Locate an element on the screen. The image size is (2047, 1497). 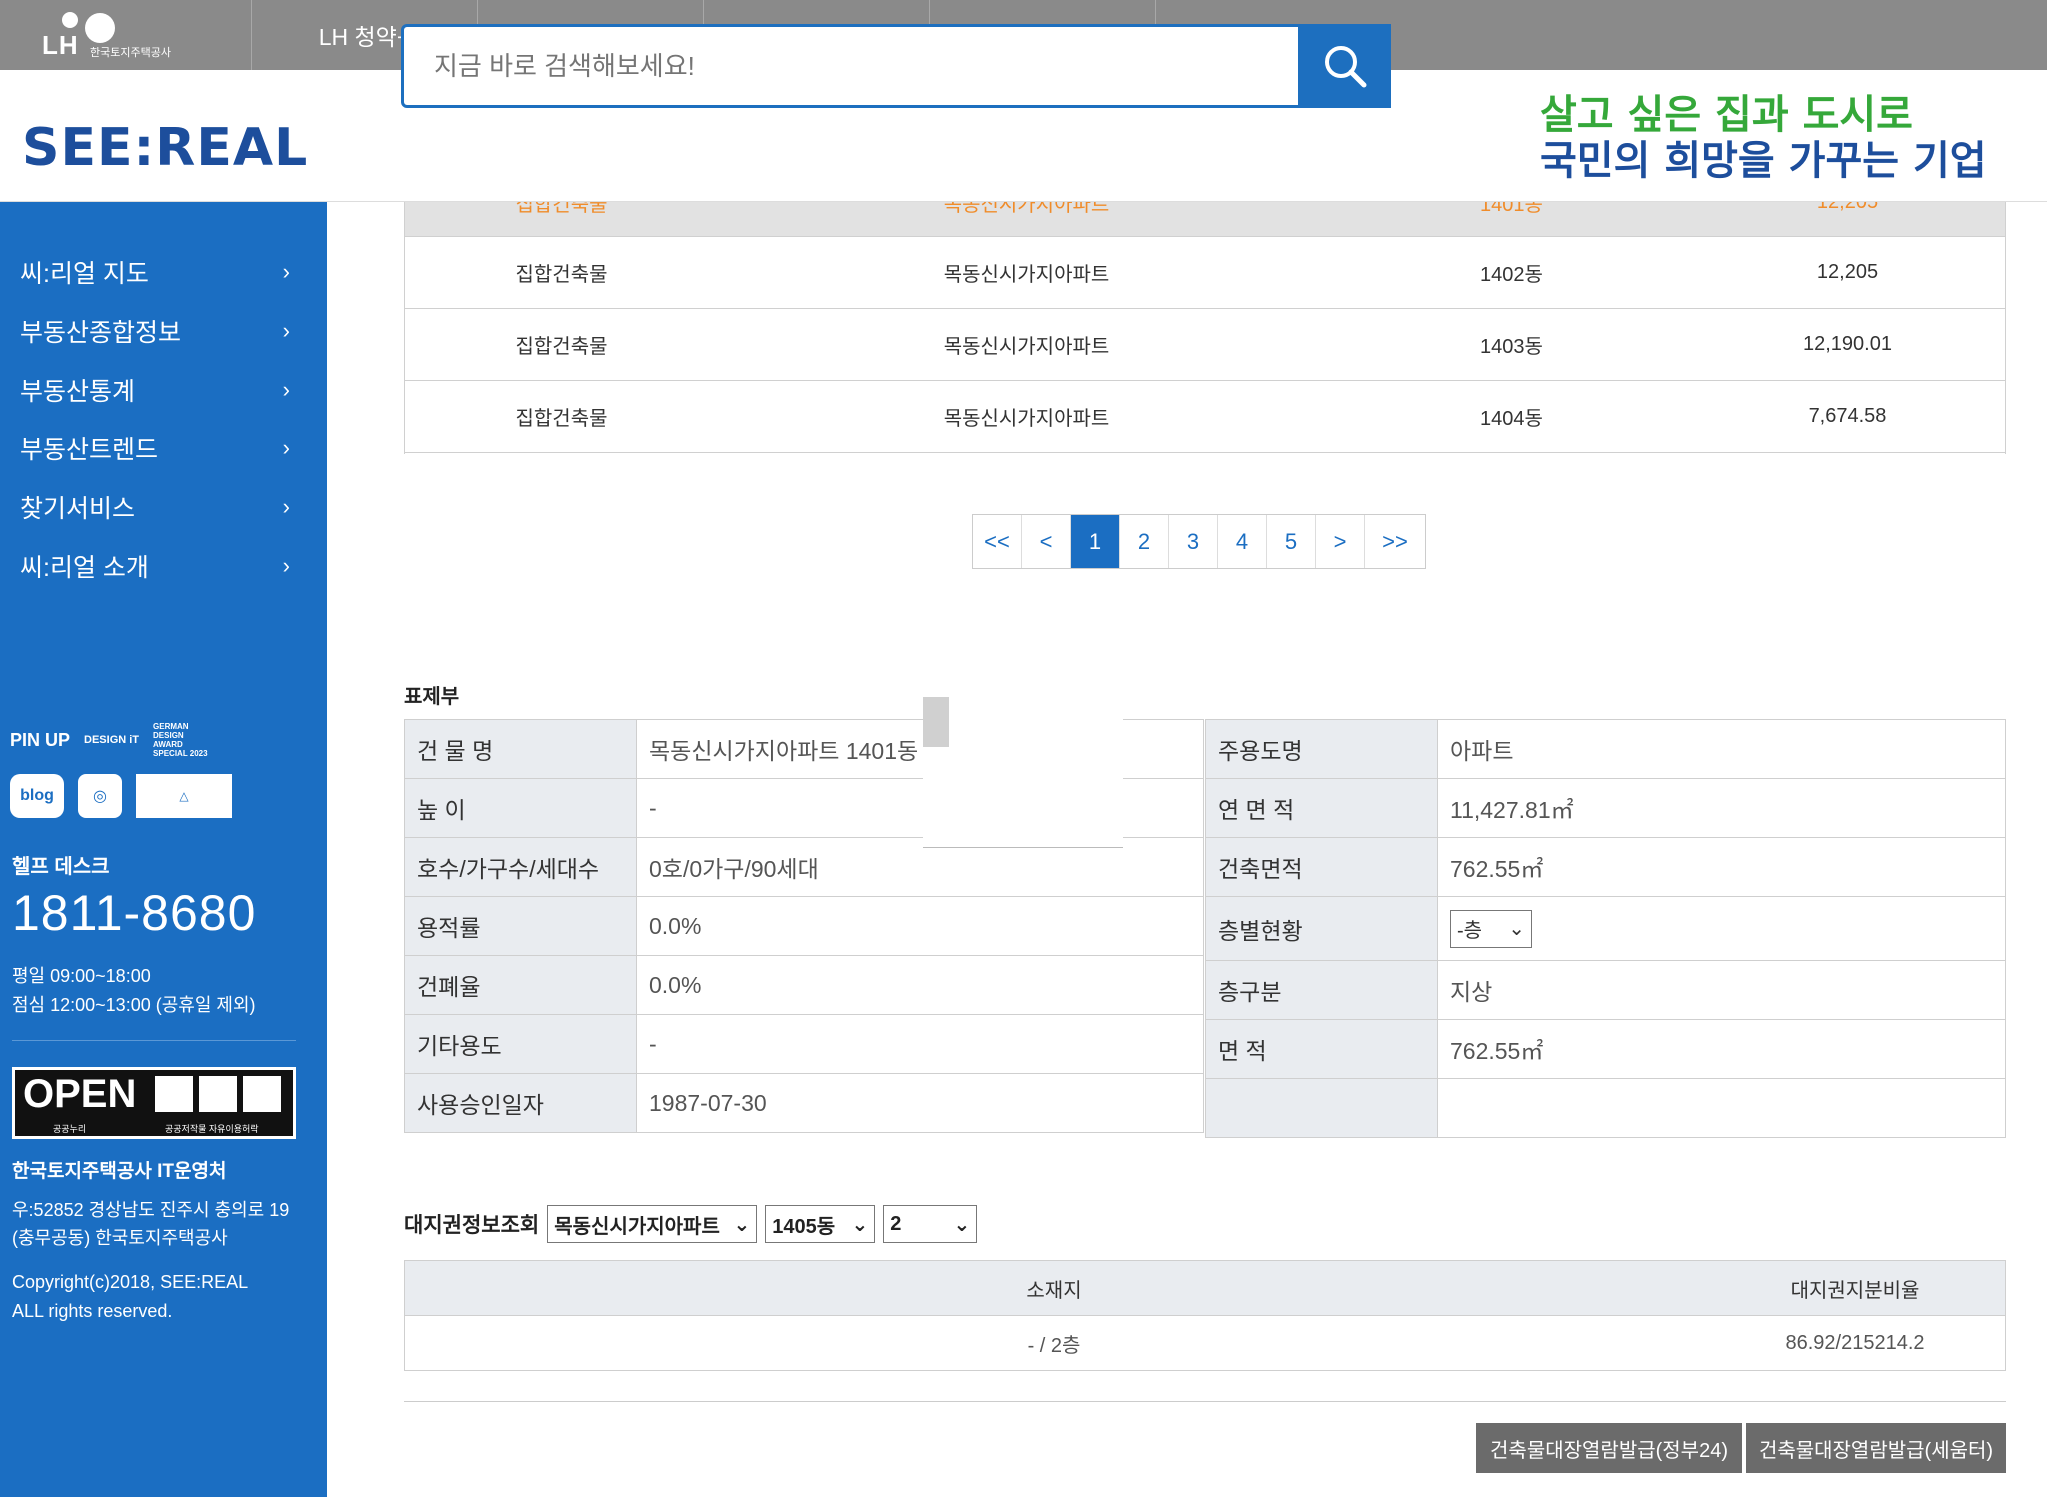
key-units: 호수/가구수/세대수 is located at coordinates (520, 867).